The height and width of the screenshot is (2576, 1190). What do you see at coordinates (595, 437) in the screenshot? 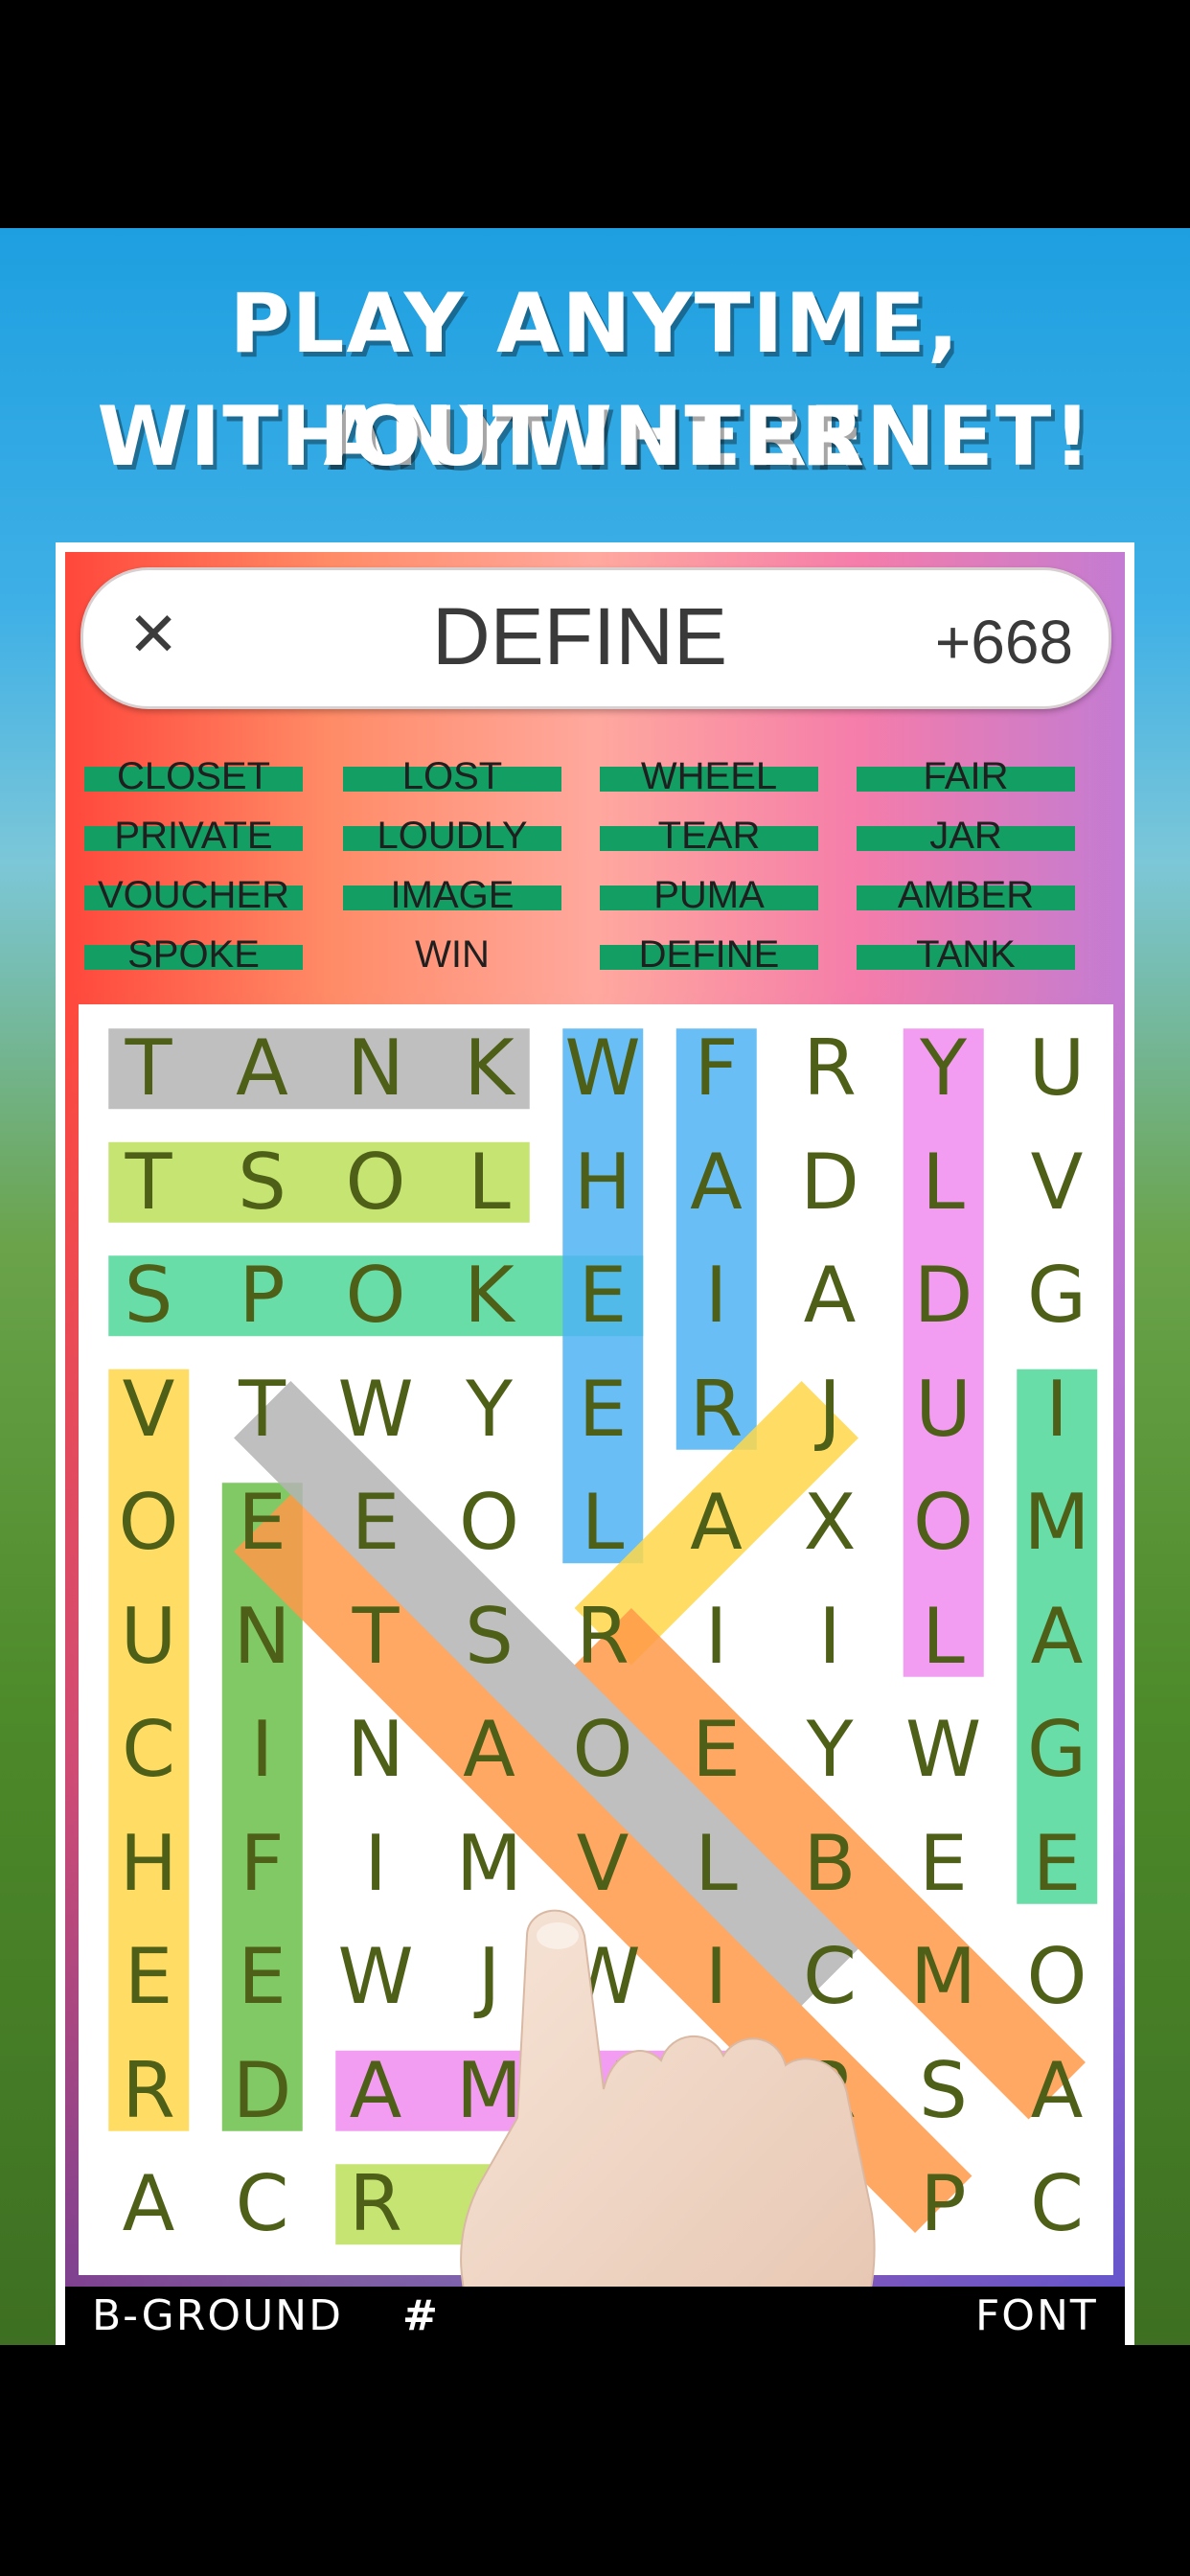
I see `headline-line-2: WITHOUT INTERNET!` at bounding box center [595, 437].